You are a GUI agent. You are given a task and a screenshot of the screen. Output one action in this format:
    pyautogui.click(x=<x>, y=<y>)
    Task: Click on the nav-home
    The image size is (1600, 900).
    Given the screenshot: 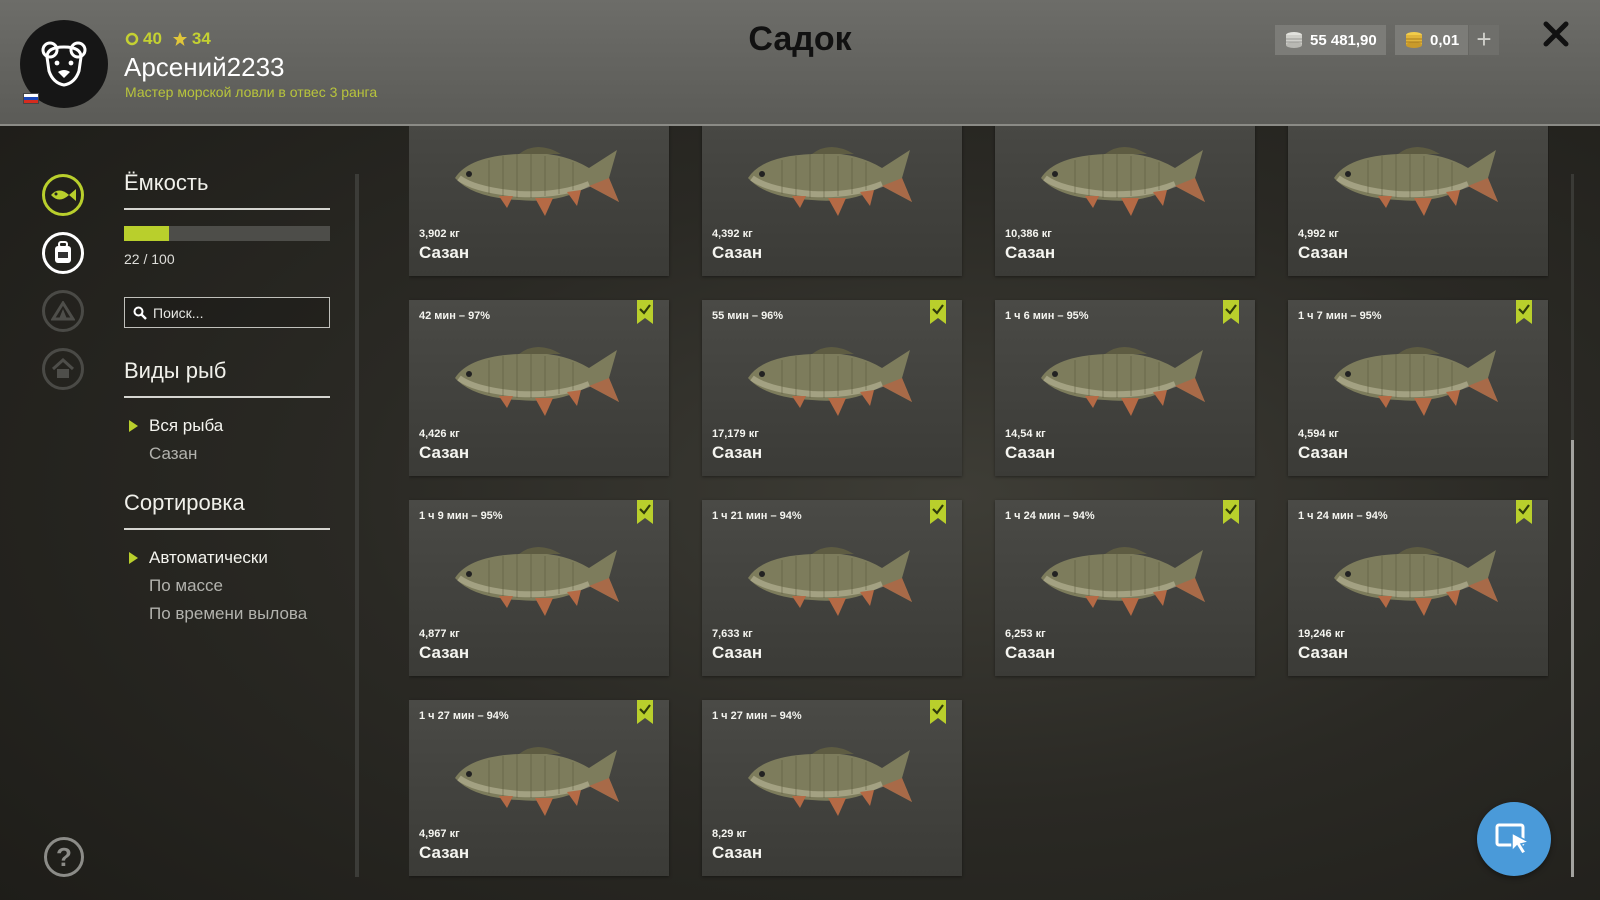 What is the action you would take?
    pyautogui.click(x=63, y=369)
    